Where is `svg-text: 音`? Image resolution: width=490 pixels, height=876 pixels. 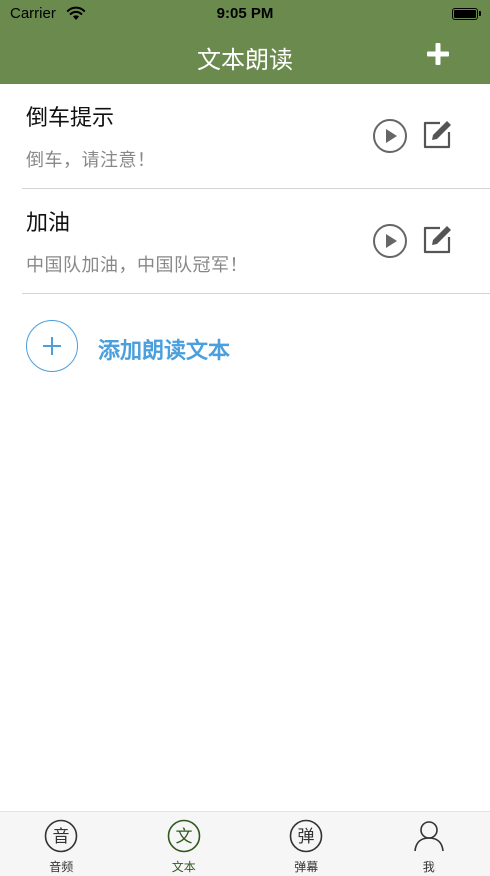
svg-text: 音 is located at coordinates (61, 837).